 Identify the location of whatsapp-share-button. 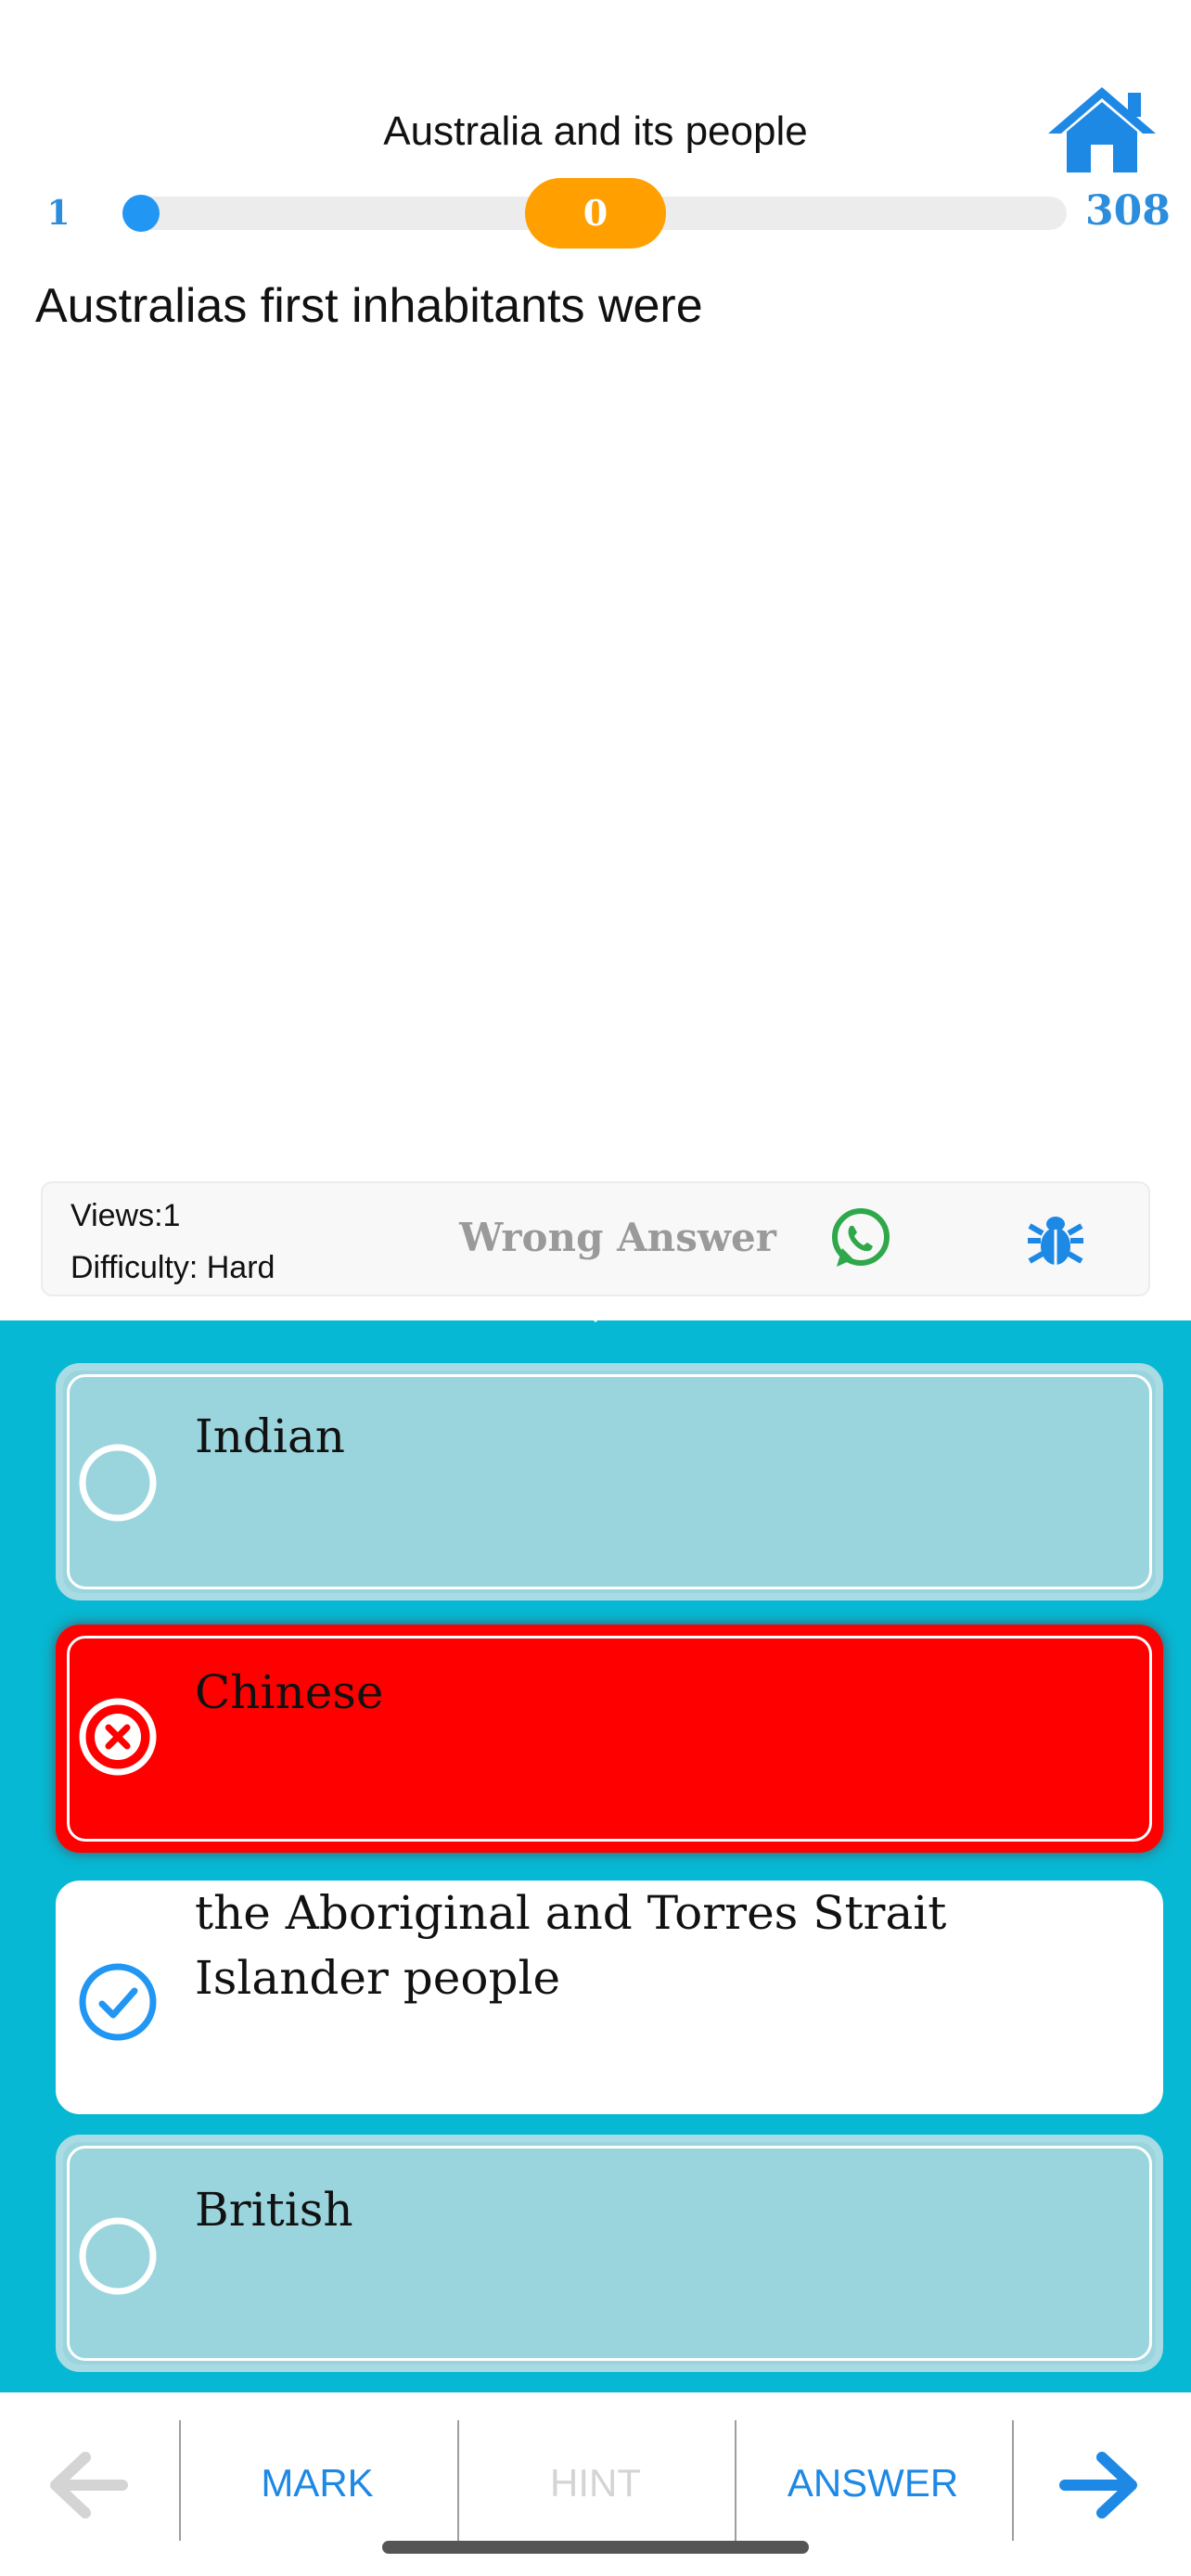
(860, 1238).